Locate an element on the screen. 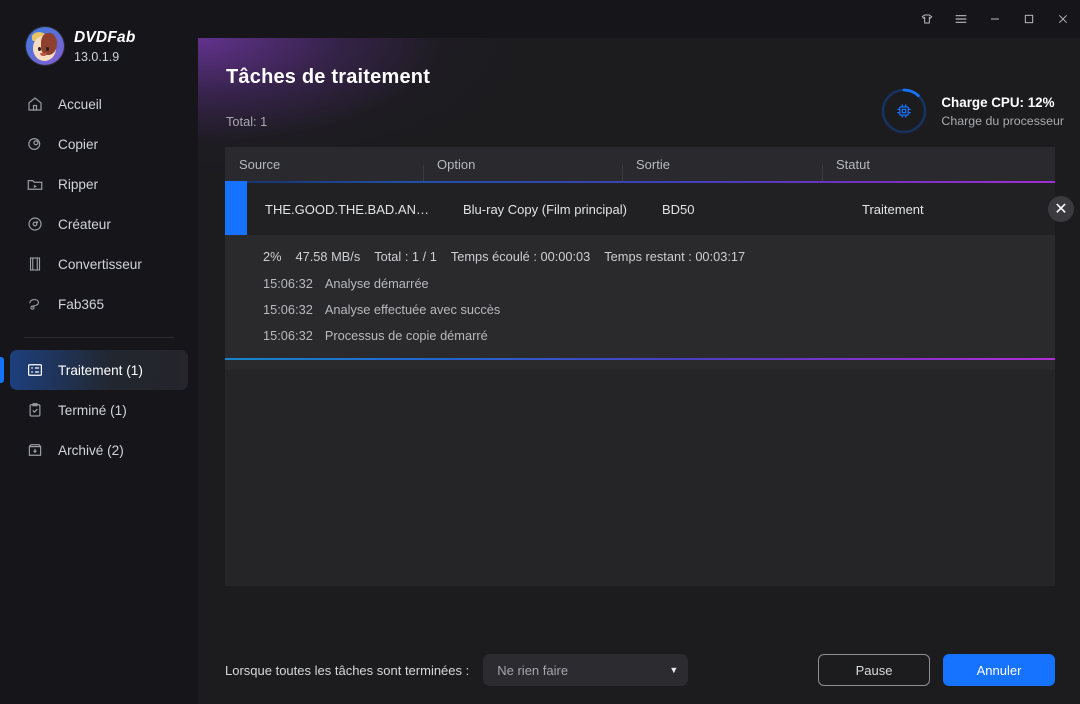  sidebar-item-copier: Copier is located at coordinates (99, 144).